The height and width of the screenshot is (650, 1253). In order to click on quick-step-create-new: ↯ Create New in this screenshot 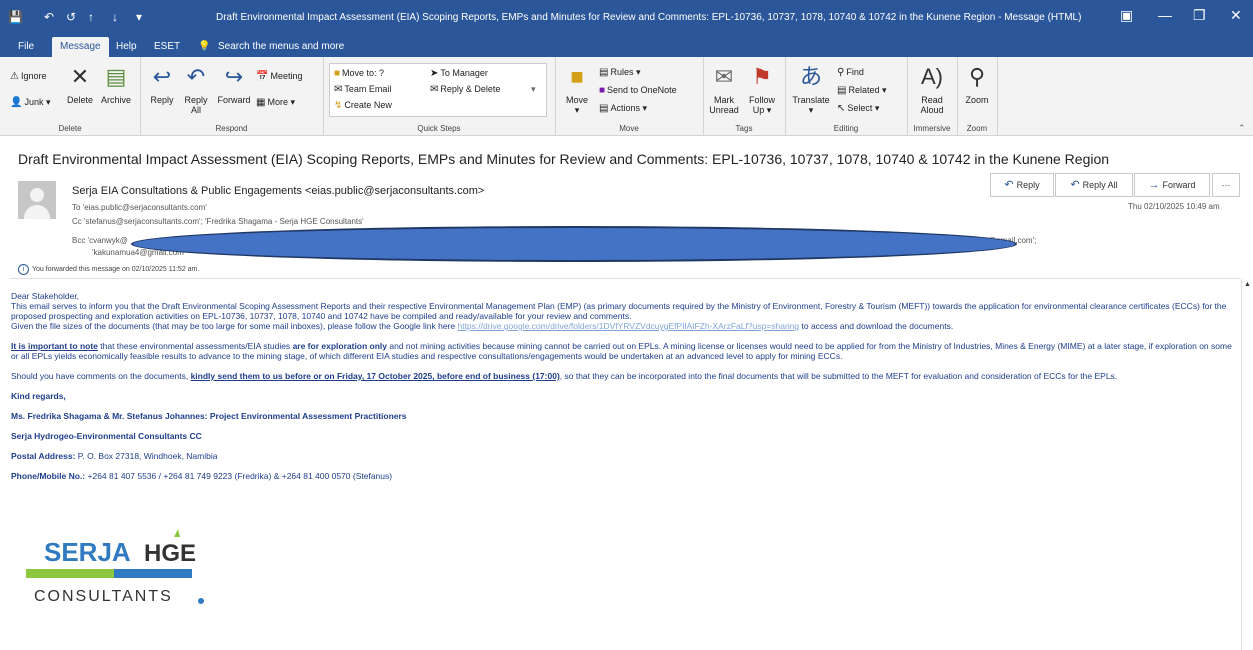, I will do `click(363, 105)`.